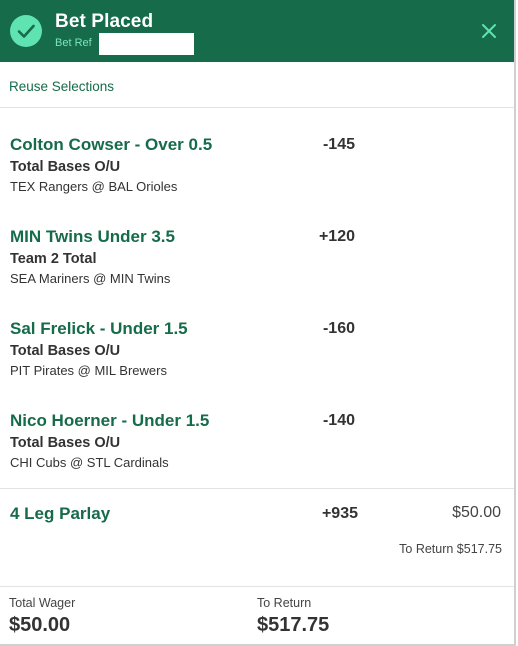  Describe the element at coordinates (40, 625) in the screenshot. I see `total-wager-value: $50.00` at that location.